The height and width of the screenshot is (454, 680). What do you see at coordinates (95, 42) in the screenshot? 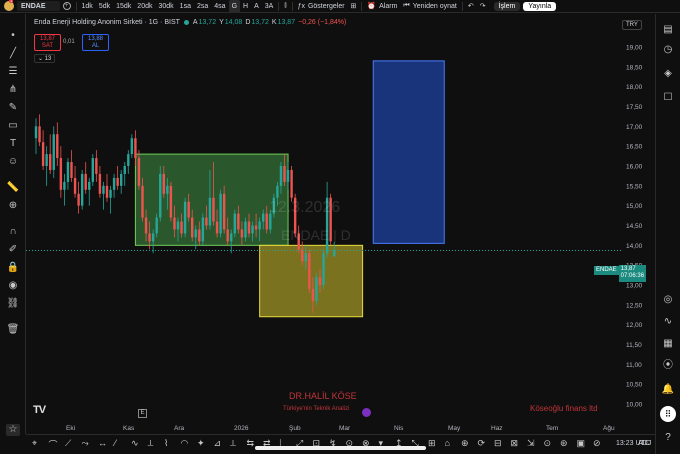
I see `buy-button: 13,88 AL` at bounding box center [95, 42].